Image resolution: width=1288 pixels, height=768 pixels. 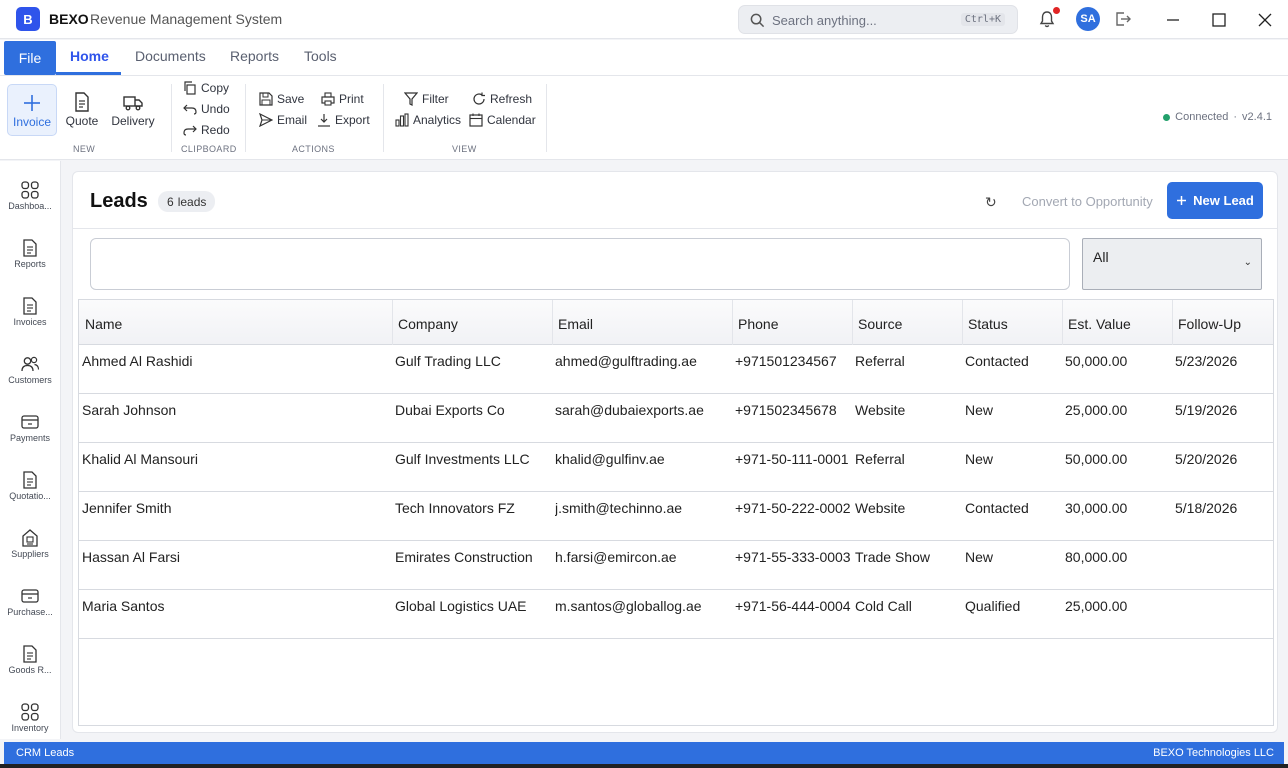 I want to click on refresh-leads-button: ↻, so click(x=991, y=202).